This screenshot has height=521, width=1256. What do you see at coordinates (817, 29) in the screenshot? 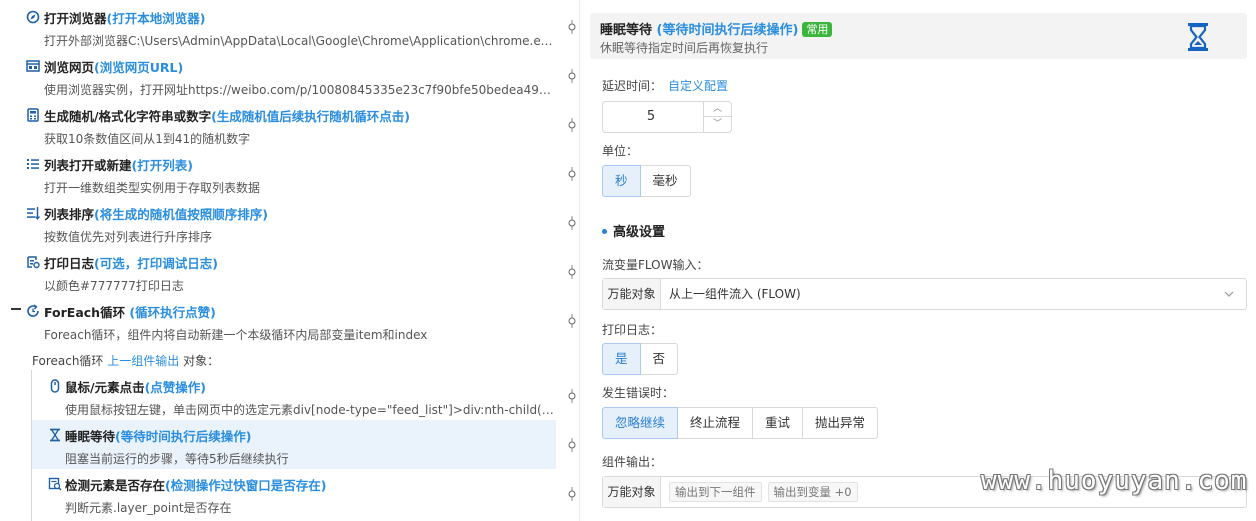
I see `common-badge: 常用` at bounding box center [817, 29].